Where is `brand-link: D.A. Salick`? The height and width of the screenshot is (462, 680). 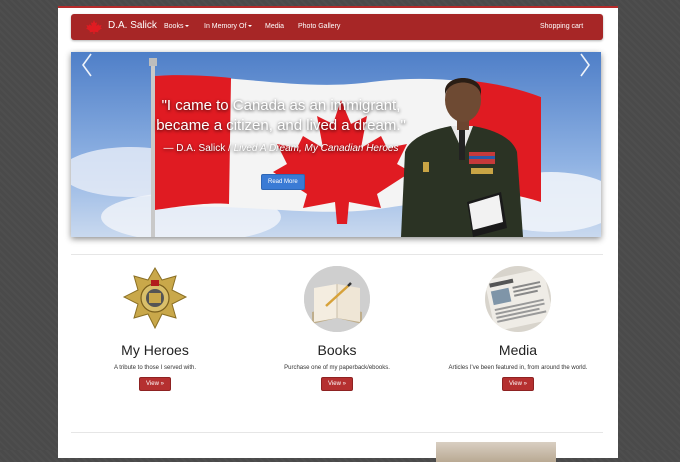 brand-link: D.A. Salick is located at coordinates (132, 25).